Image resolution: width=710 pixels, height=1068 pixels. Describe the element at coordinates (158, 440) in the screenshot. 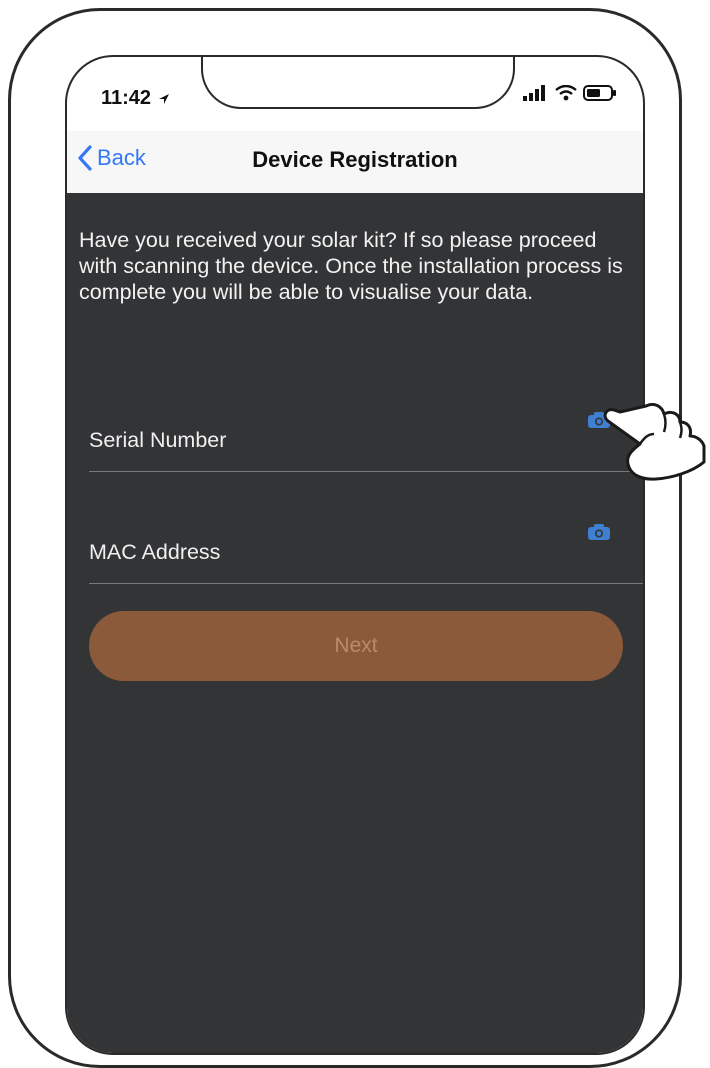

I see `serial-number-label: Serial Number` at that location.